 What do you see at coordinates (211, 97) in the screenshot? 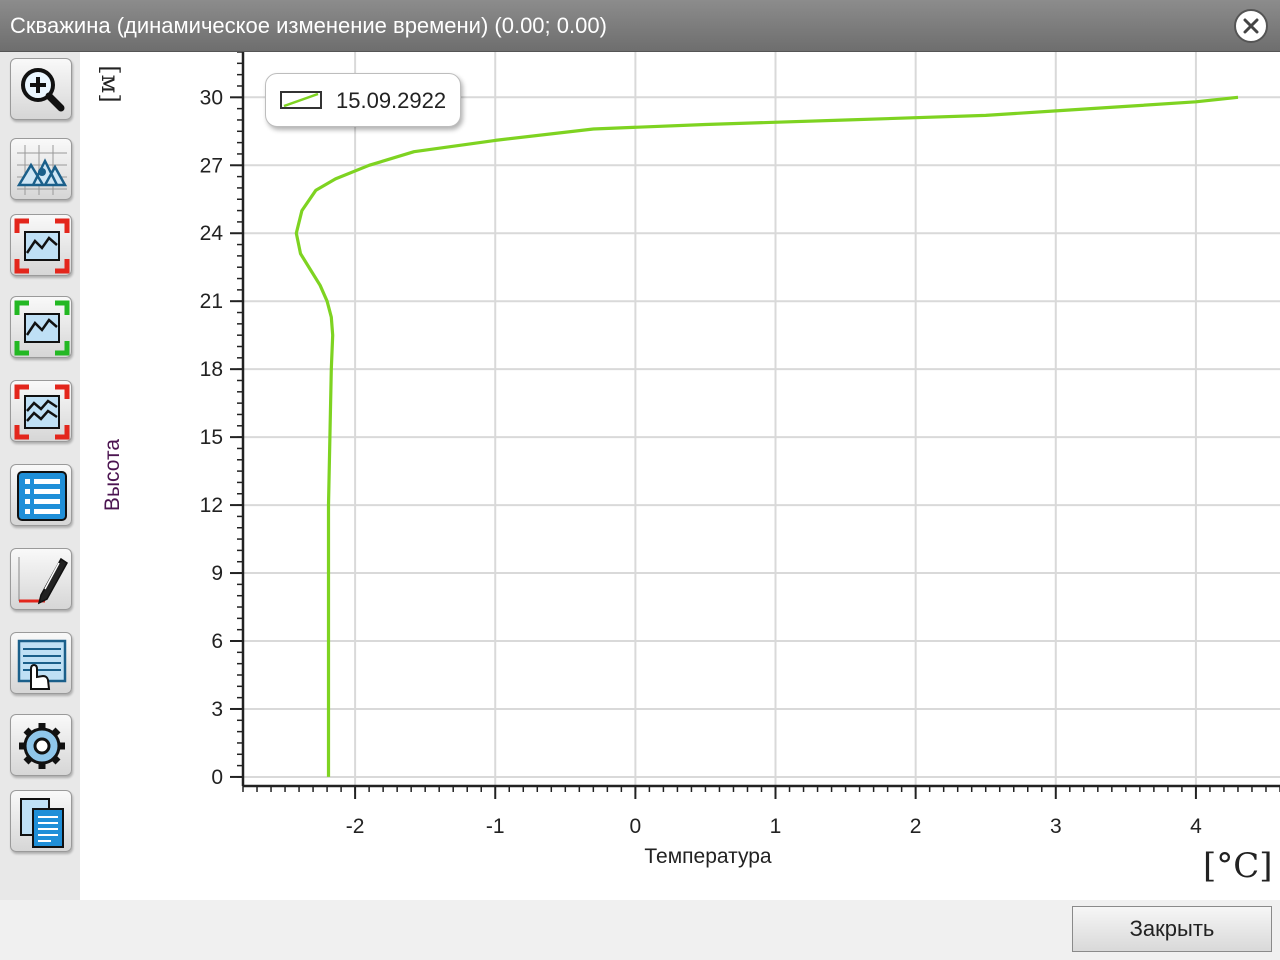
I see `y-tick-label: 30` at bounding box center [211, 97].